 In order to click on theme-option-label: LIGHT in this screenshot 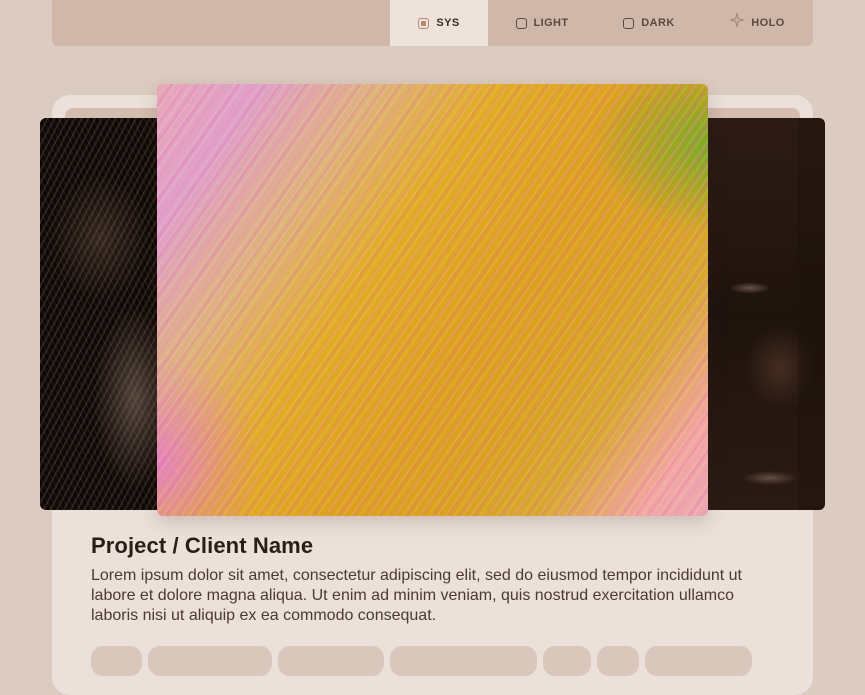, I will do `click(551, 23)`.